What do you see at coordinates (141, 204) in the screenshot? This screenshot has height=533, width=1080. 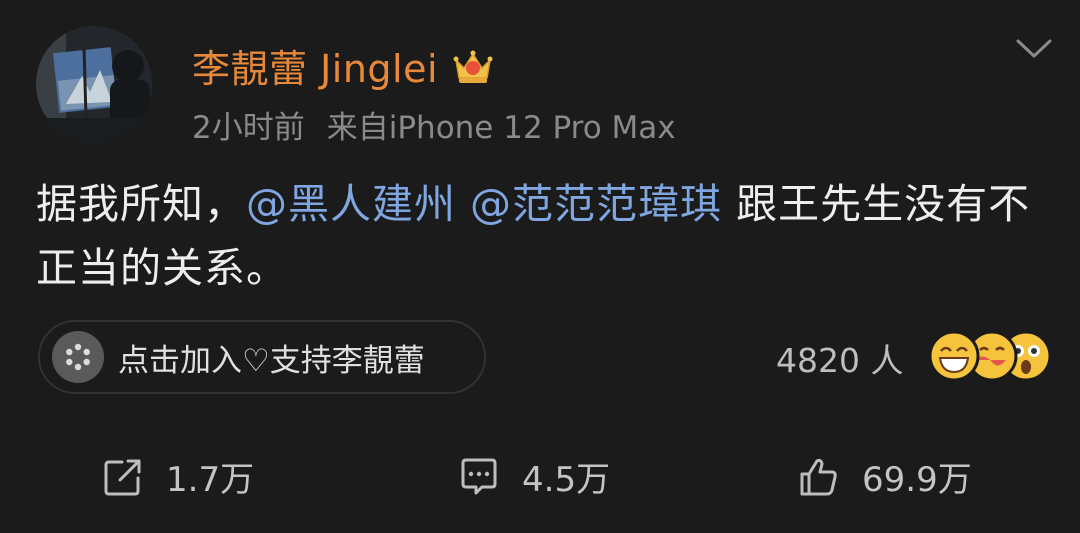 I see `content-prefix: 据我所知，` at bounding box center [141, 204].